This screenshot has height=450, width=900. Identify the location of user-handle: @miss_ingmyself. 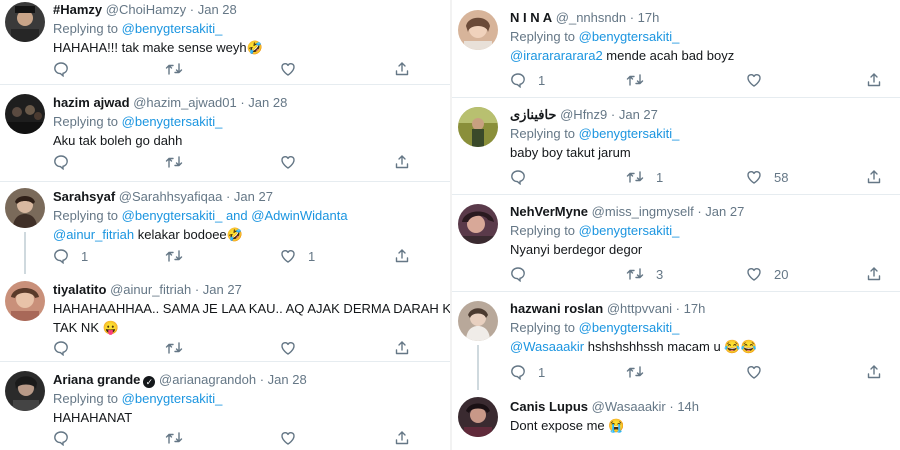
(643, 211).